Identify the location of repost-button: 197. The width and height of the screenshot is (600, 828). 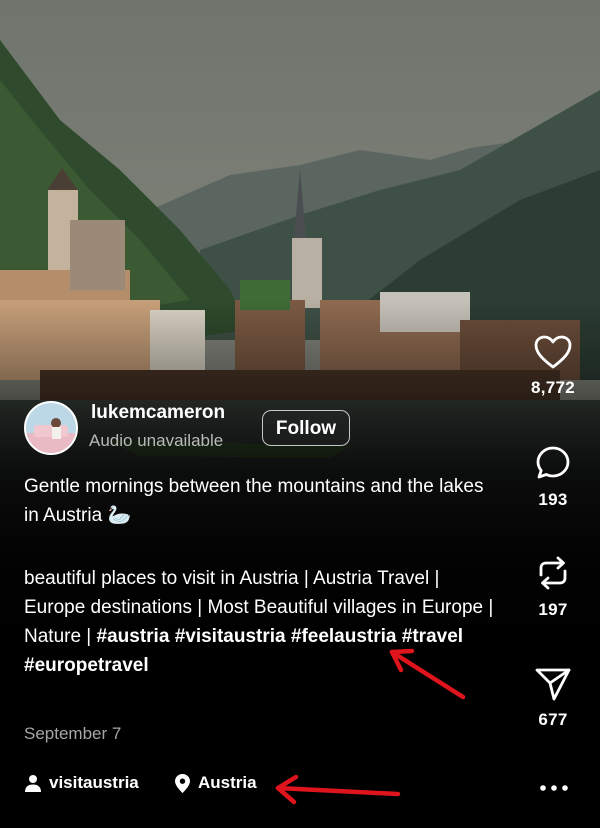
(553, 587).